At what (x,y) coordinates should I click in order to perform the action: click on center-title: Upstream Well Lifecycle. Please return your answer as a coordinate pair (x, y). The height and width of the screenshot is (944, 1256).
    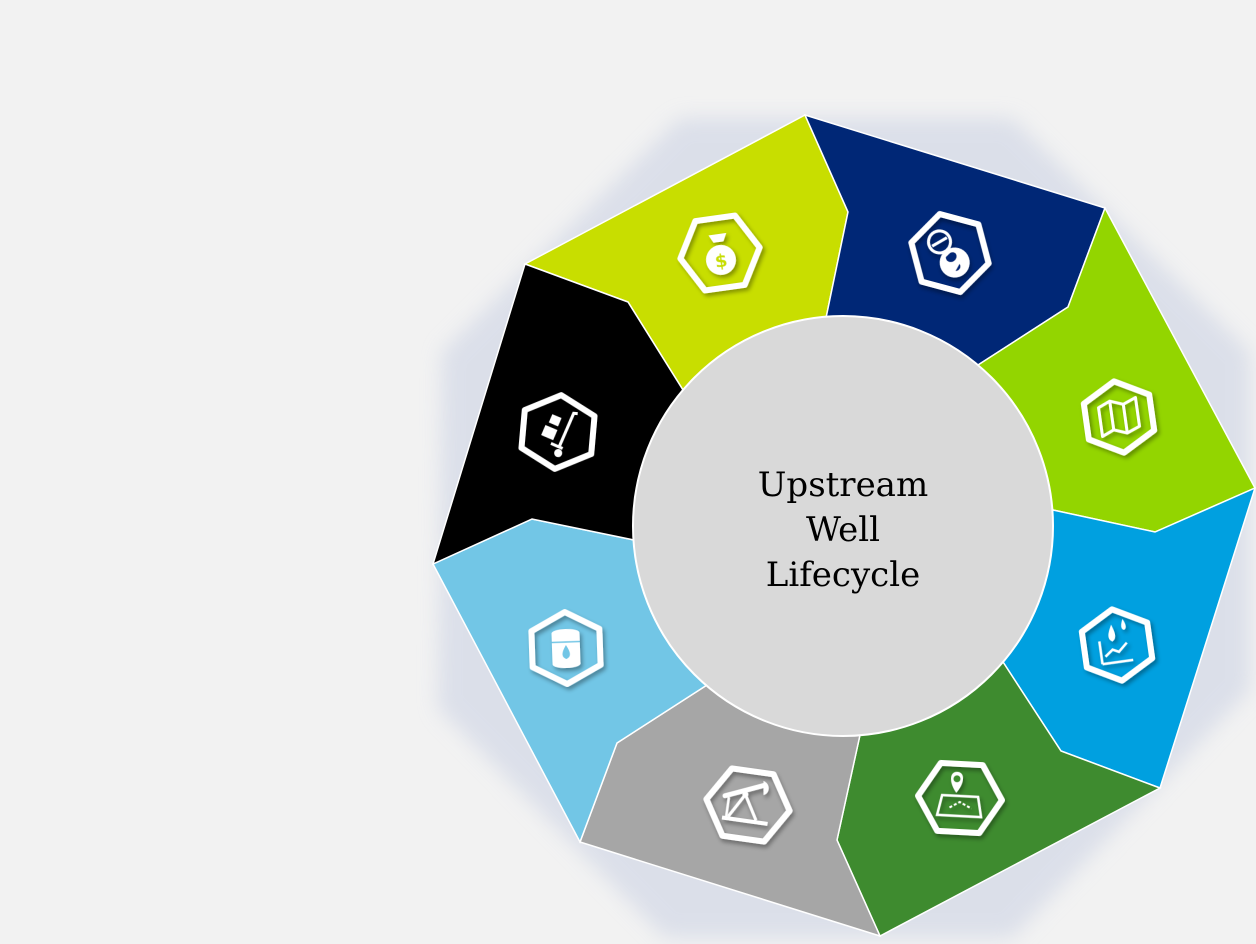
    Looking at the image, I should click on (843, 530).